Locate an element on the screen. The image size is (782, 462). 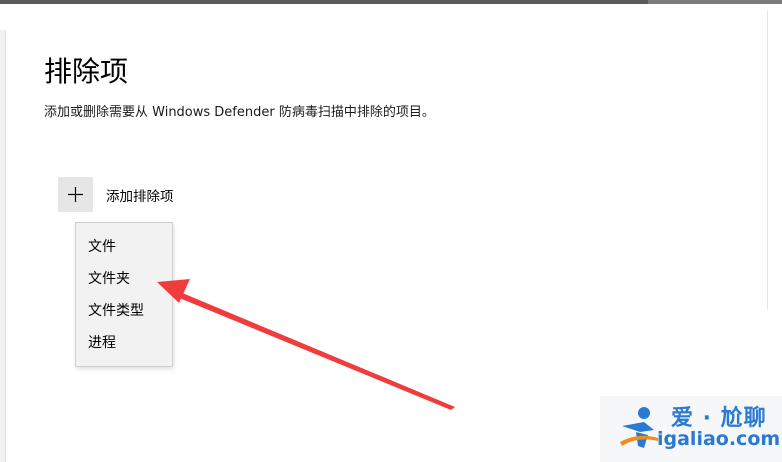
content-frame-edge is located at coordinates (767, 160).